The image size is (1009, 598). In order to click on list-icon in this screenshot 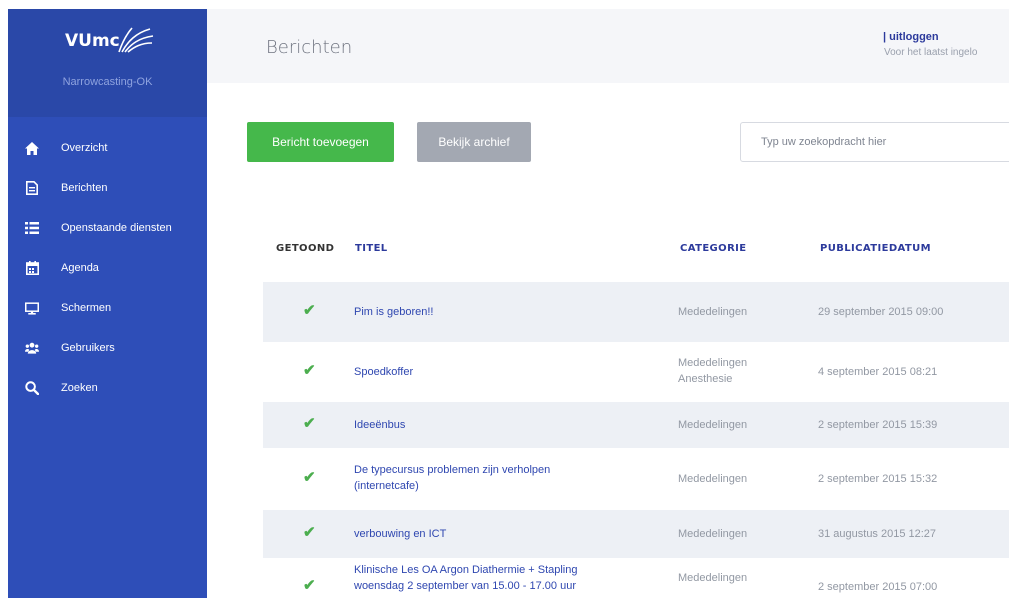, I will do `click(32, 228)`.